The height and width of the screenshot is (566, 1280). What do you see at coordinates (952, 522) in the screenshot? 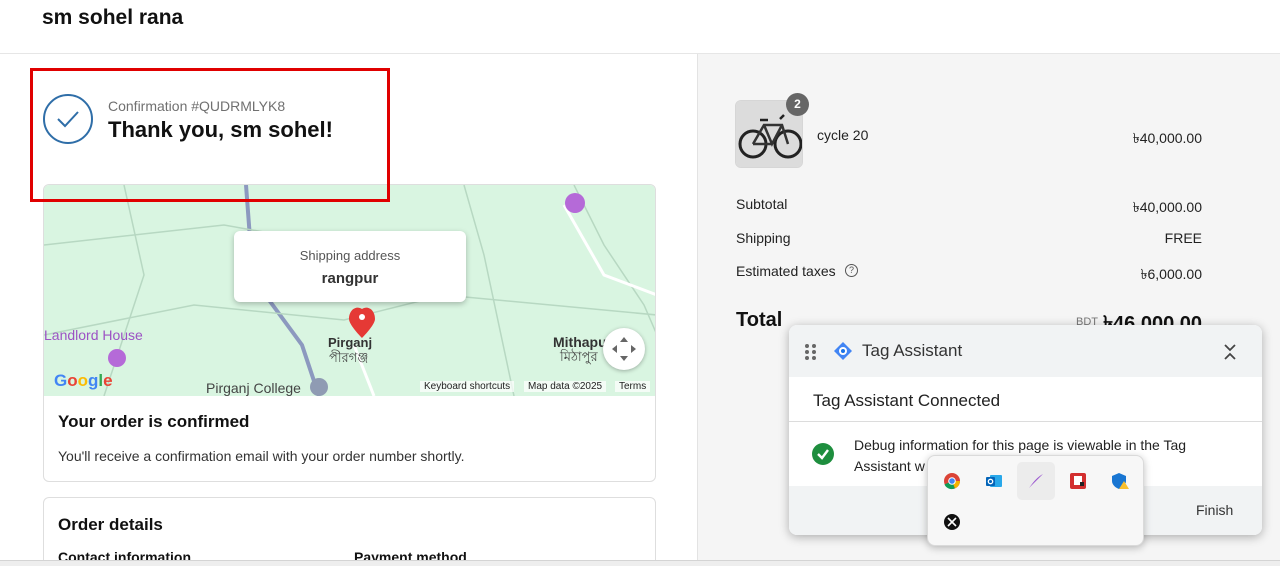
I see `xbox-icon` at bounding box center [952, 522].